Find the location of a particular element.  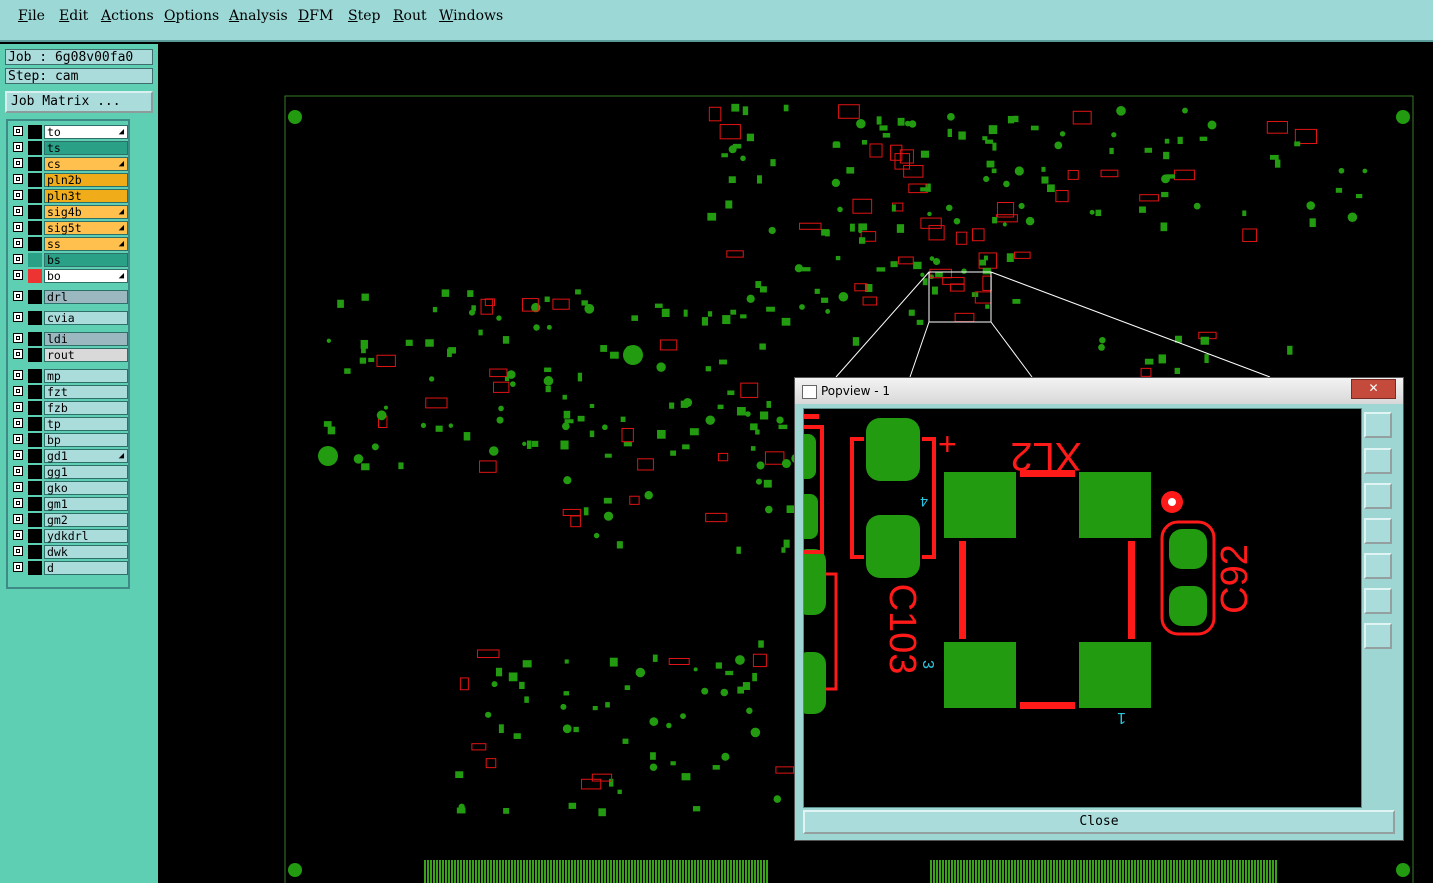

layer-name: cvia is located at coordinates (86, 318).